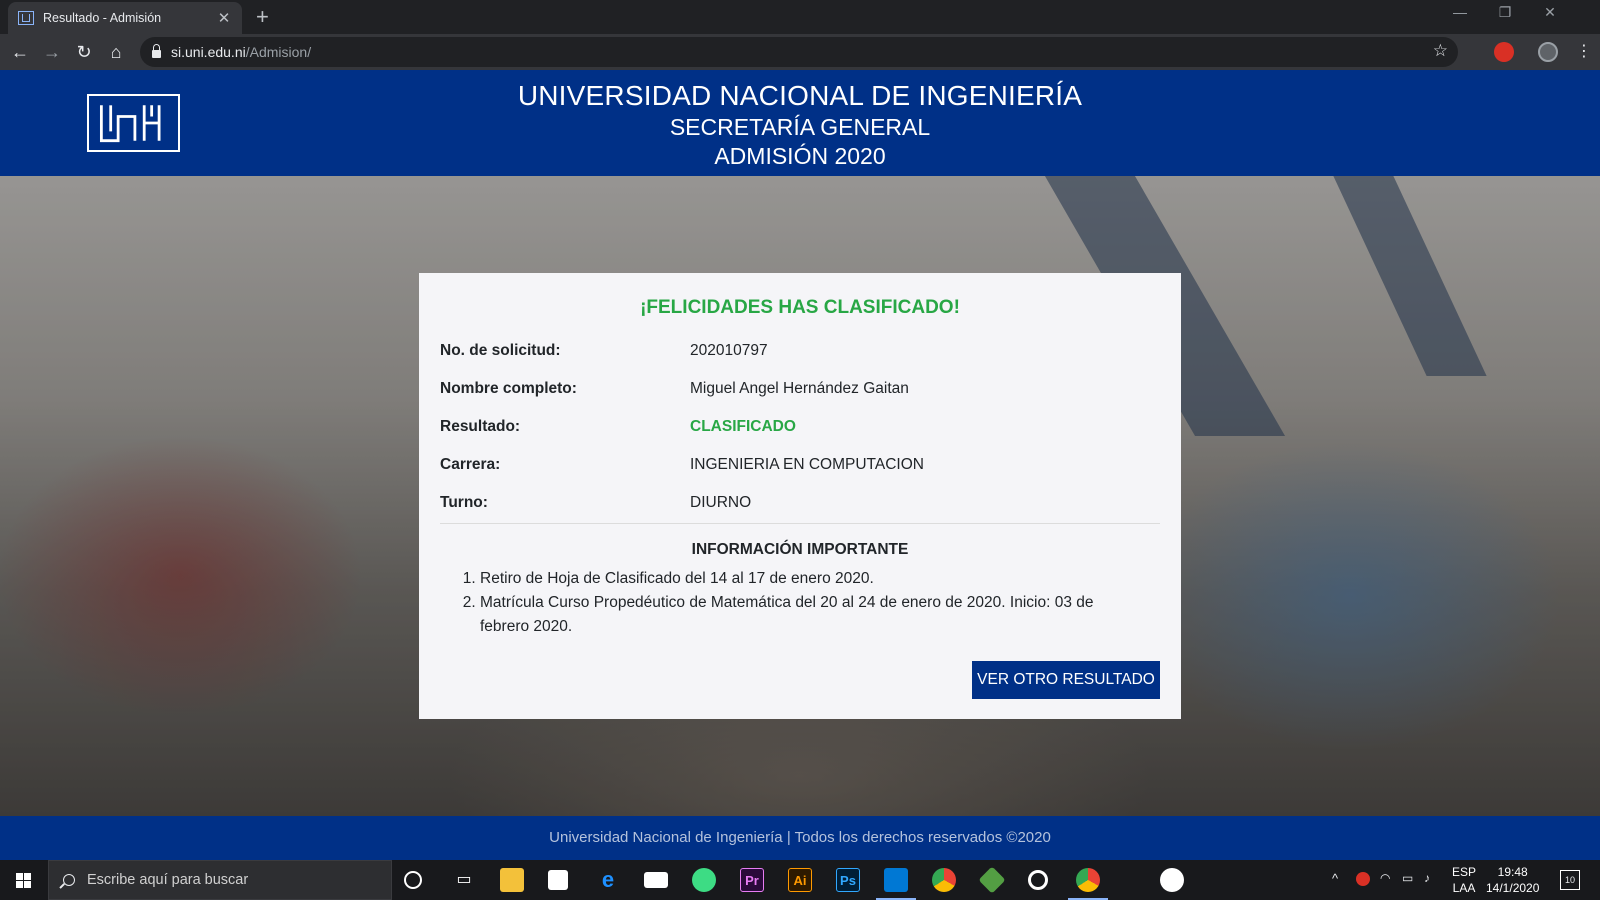  I want to click on detail-label: No. de solicitud:, so click(500, 350).